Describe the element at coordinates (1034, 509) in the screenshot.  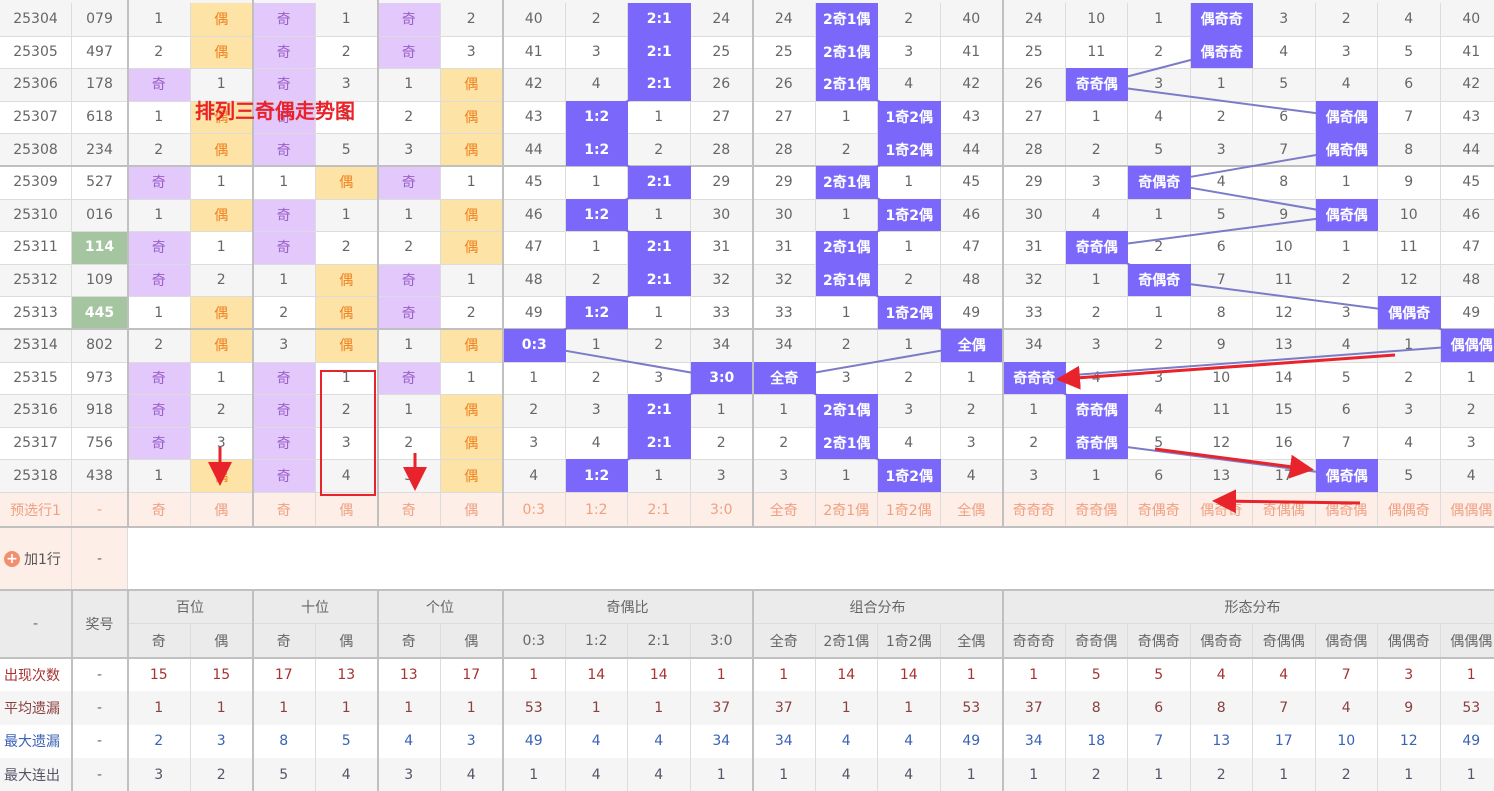
I see `preselect-option: 奇奇奇` at that location.